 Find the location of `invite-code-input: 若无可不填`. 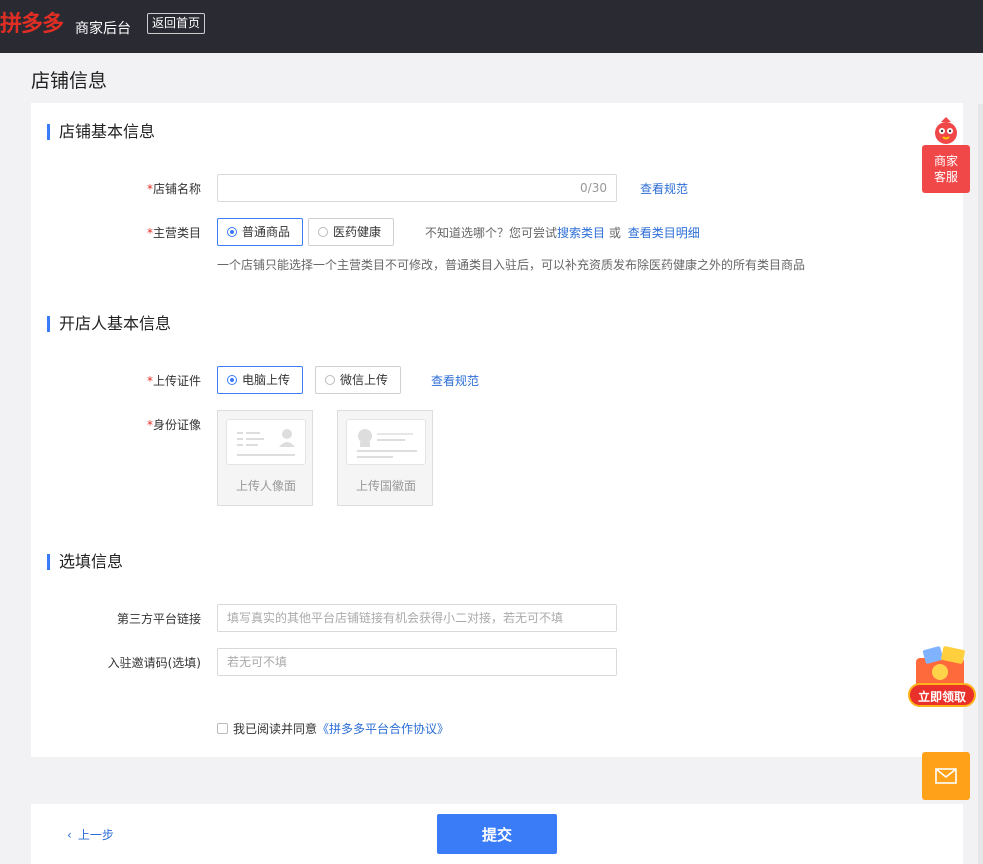

invite-code-input: 若无可不填 is located at coordinates (417, 662).